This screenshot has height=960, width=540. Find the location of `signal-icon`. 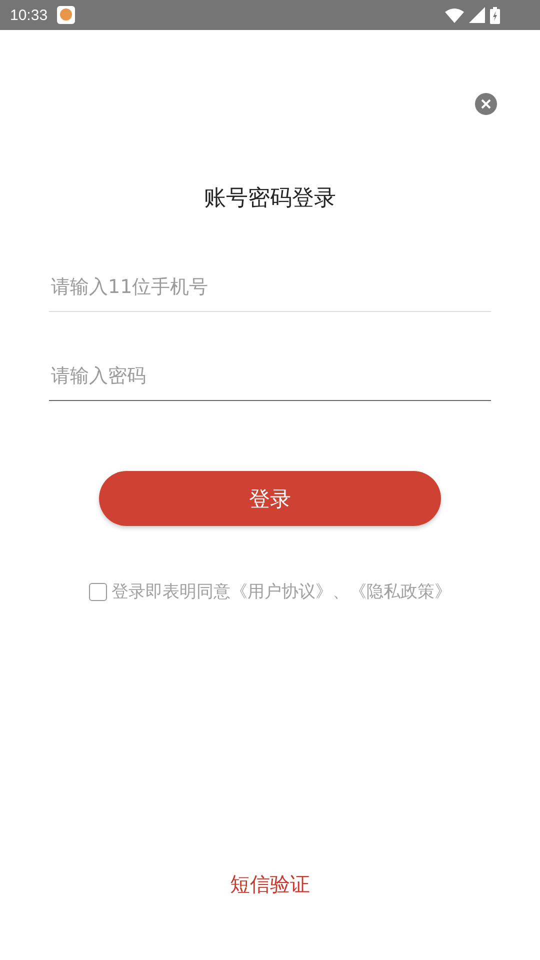

signal-icon is located at coordinates (477, 15).